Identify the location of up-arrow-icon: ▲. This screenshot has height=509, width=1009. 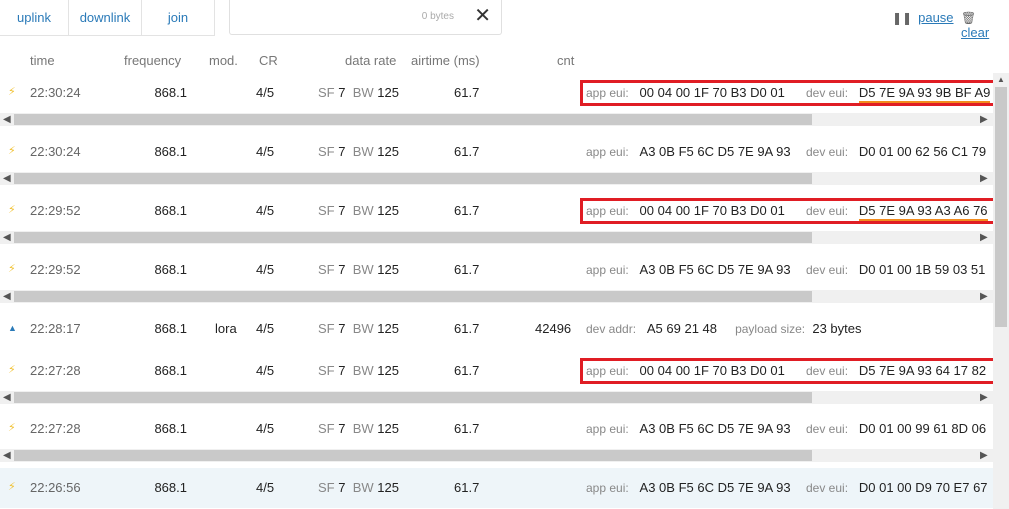
(12, 328).